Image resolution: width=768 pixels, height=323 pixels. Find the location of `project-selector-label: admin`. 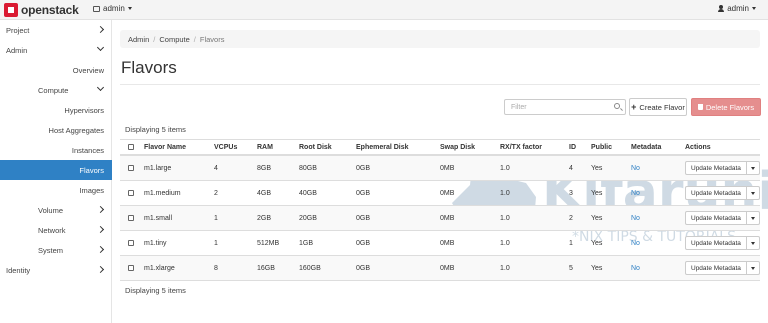

project-selector-label: admin is located at coordinates (114, 8).